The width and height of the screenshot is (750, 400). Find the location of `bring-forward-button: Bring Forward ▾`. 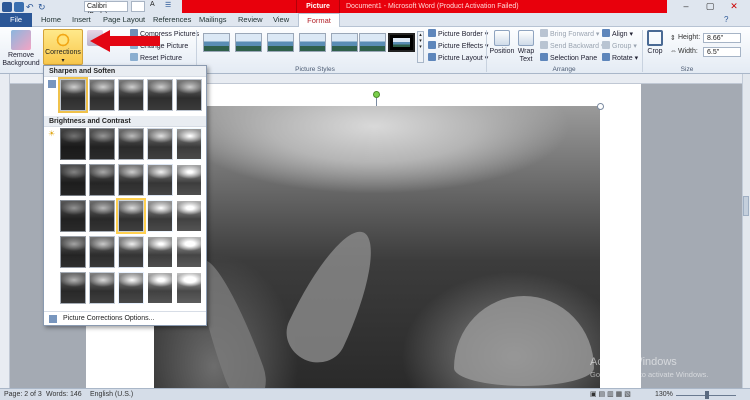

bring-forward-button: Bring Forward ▾ is located at coordinates (569, 34).